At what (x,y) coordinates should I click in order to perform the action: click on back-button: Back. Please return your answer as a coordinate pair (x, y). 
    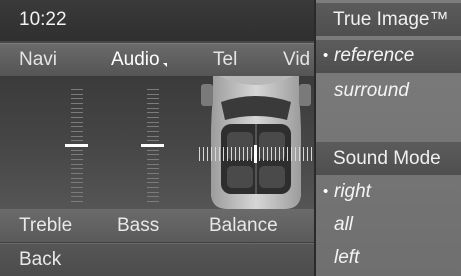
    Looking at the image, I should click on (40, 260).